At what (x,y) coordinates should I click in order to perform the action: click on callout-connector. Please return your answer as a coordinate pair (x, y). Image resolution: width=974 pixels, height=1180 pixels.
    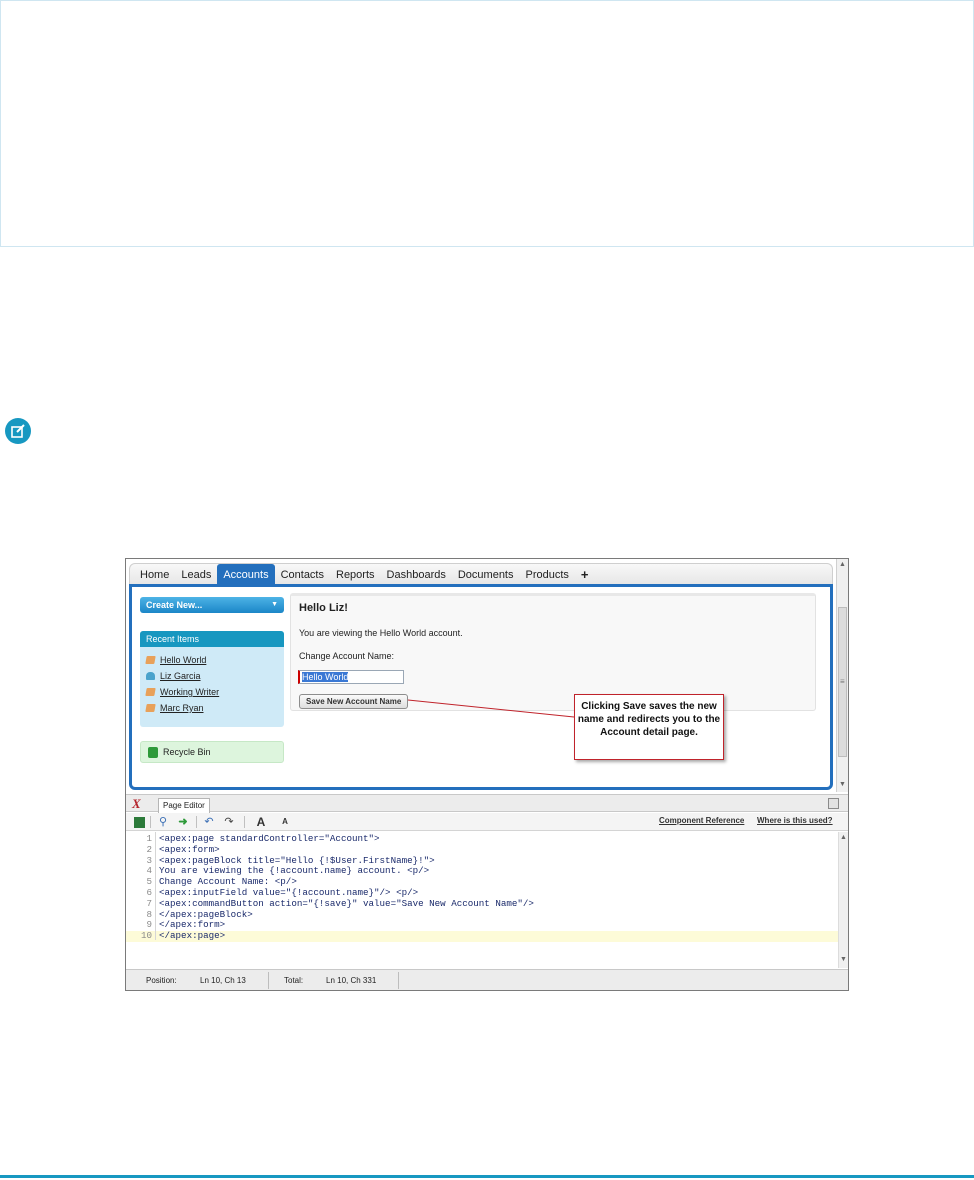
    Looking at the image, I should click on (491, 708).